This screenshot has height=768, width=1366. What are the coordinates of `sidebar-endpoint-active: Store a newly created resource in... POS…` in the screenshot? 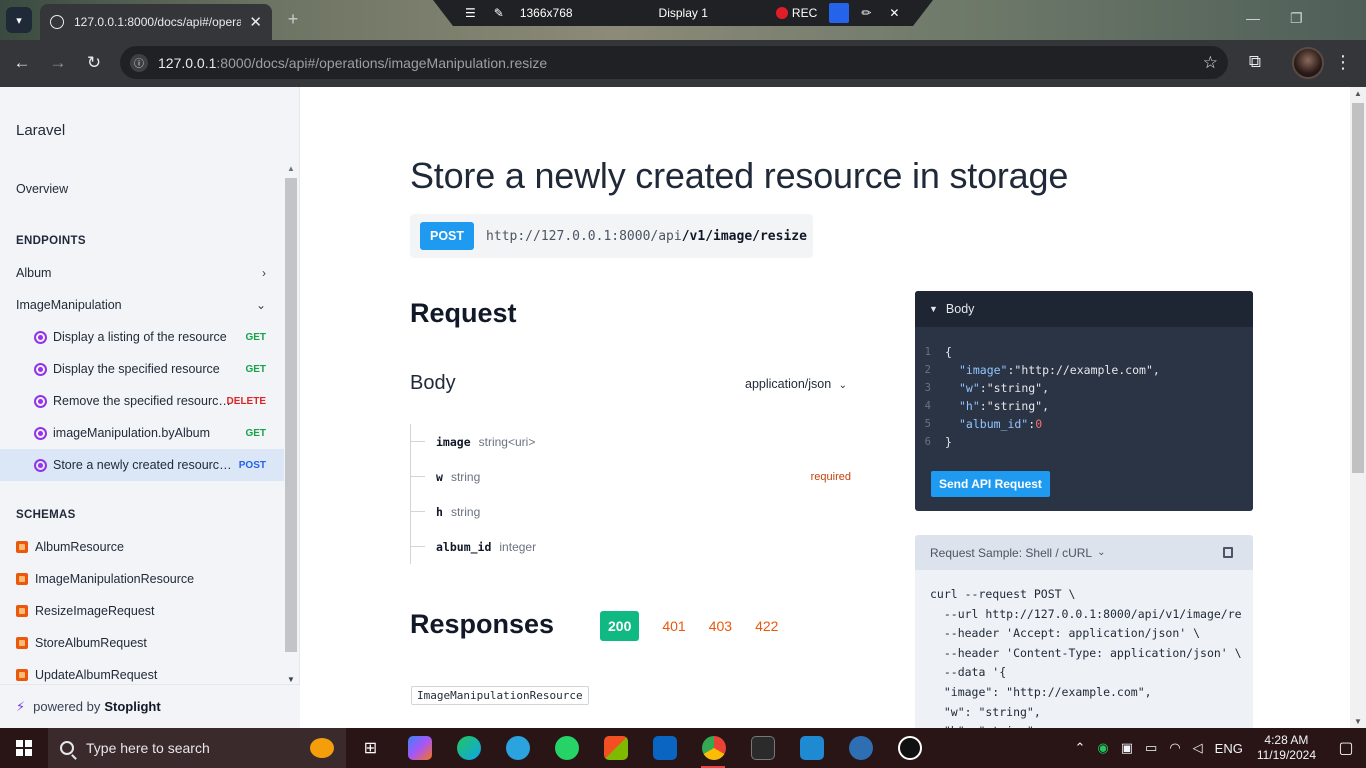 It's located at (142, 465).